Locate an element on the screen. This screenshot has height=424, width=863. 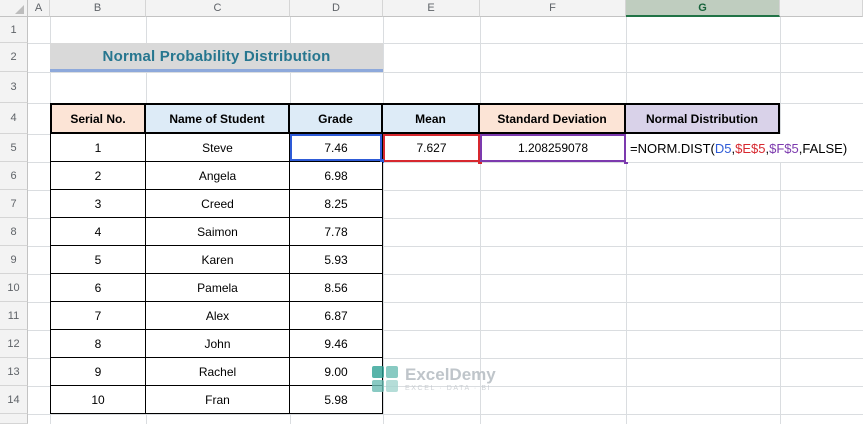
row-header-11: 11 is located at coordinates (14, 316).